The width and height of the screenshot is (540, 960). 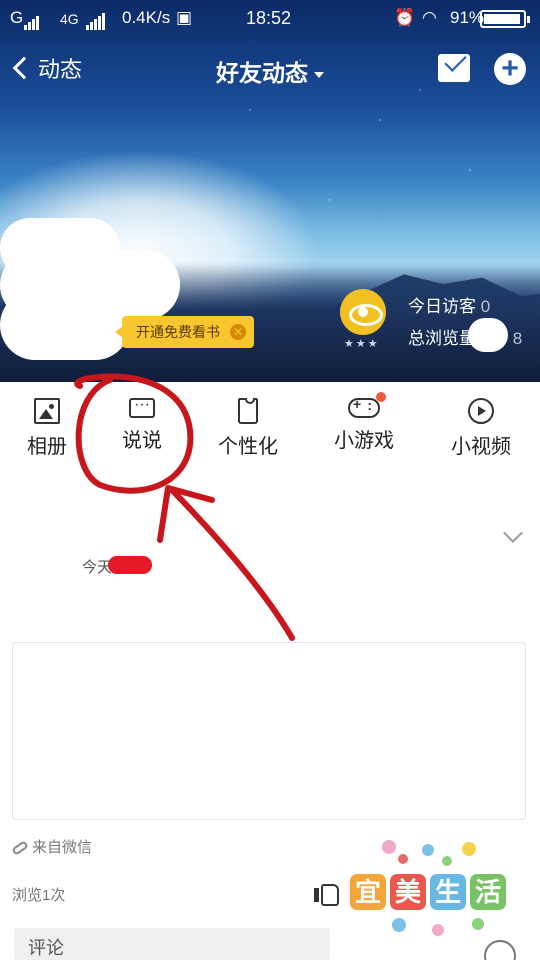 I want to click on mail-icon, so click(x=454, y=68).